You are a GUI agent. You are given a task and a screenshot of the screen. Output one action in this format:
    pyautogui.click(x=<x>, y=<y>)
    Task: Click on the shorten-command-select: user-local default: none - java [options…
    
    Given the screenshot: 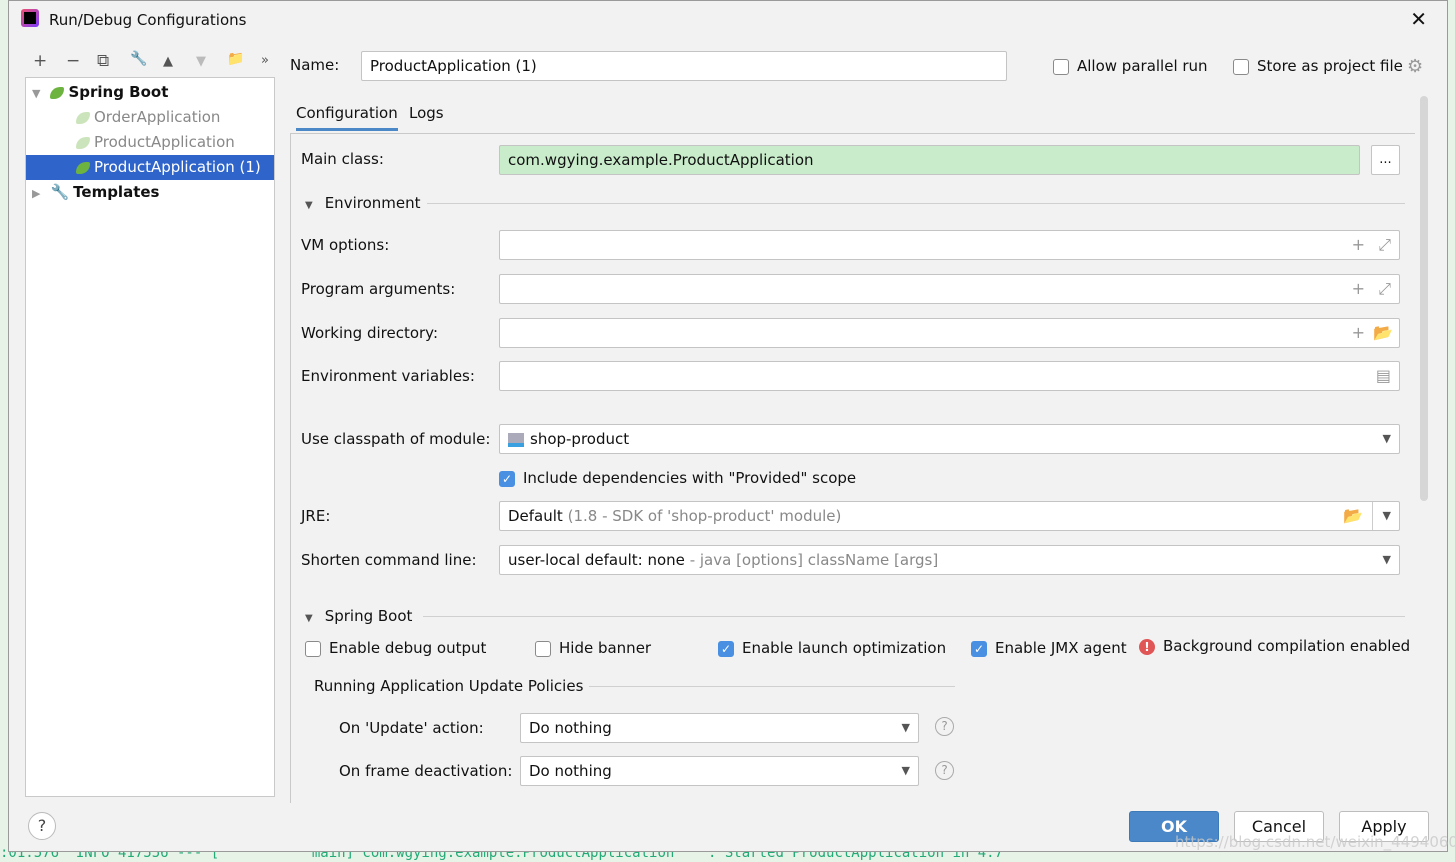 What is the action you would take?
    pyautogui.click(x=949, y=560)
    